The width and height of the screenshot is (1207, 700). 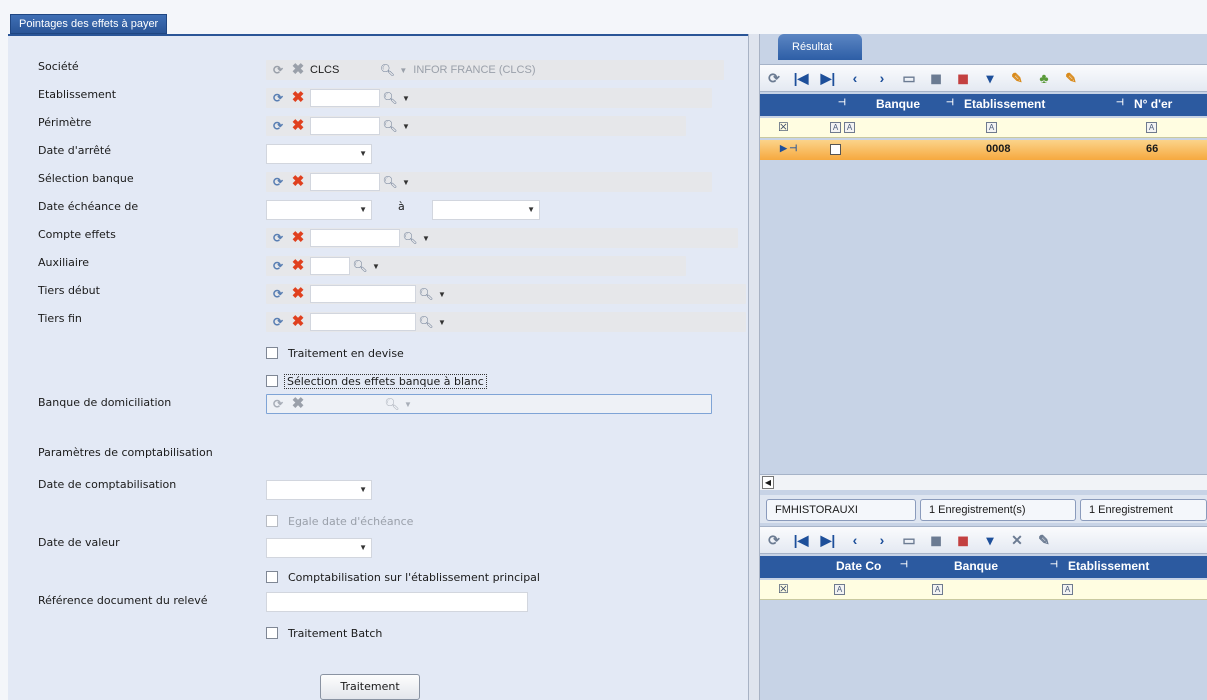 What do you see at coordinates (345, 126) in the screenshot?
I see `perimetre-input` at bounding box center [345, 126].